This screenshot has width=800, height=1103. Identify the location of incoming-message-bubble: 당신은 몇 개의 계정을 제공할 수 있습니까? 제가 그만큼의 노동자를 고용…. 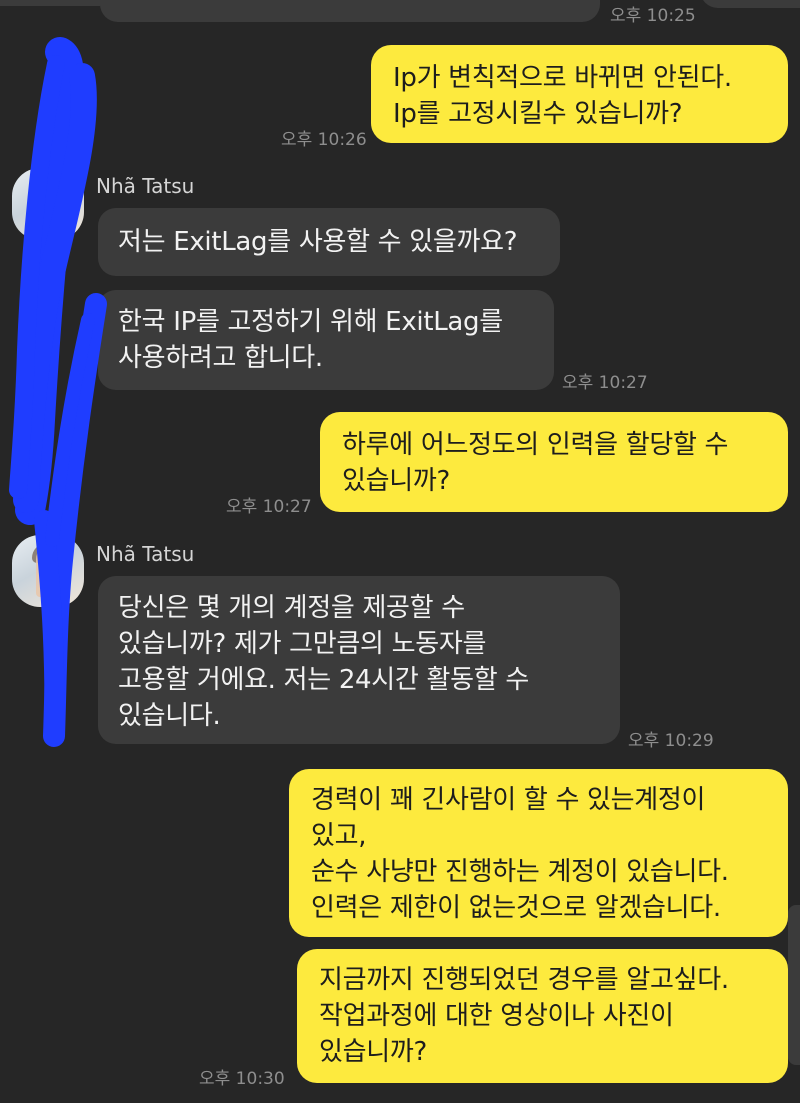
(359, 660).